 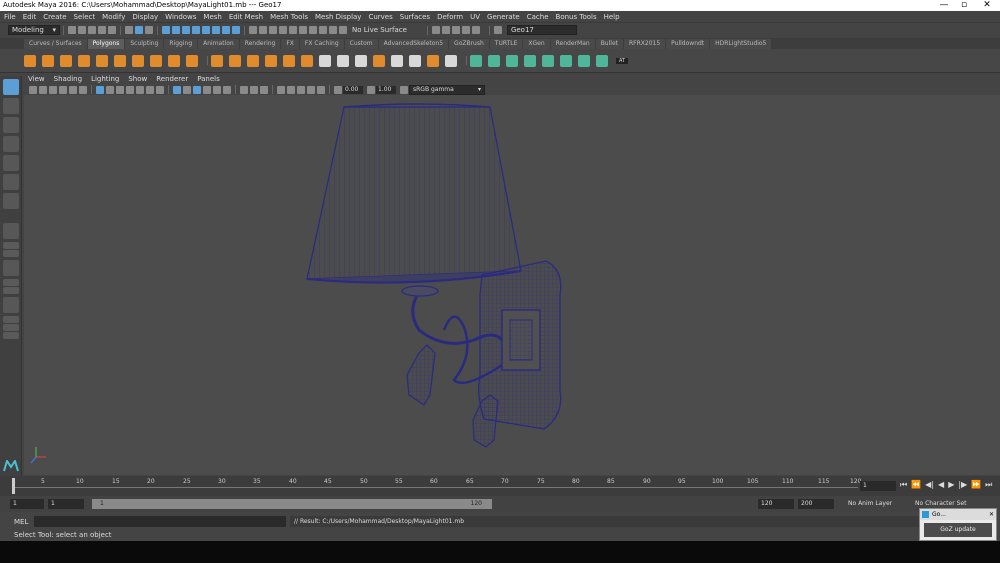 I want to click on mask-deformations-icon, so click(x=206, y=30).